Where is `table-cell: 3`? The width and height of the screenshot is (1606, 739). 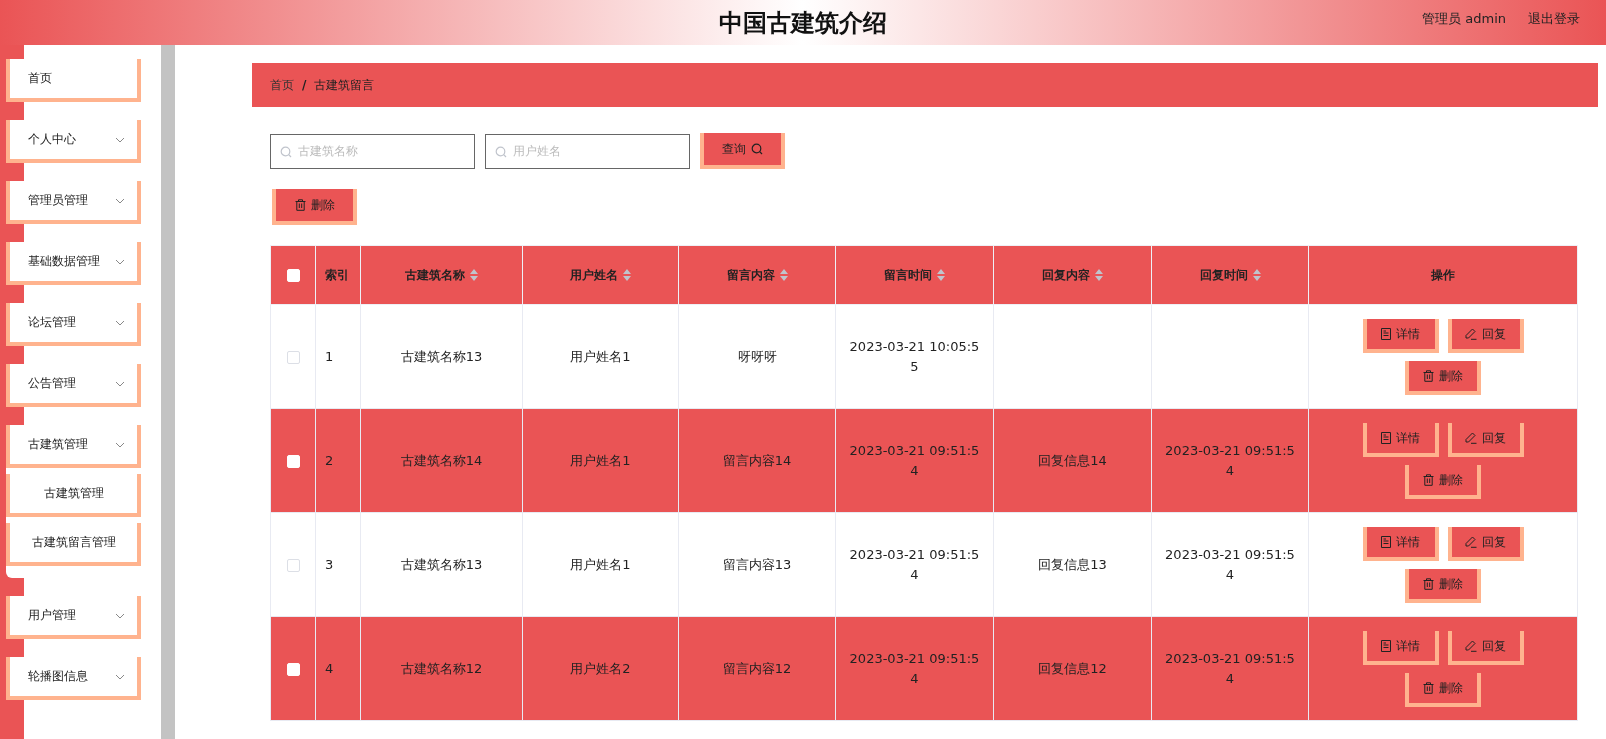
table-cell: 3 is located at coordinates (338, 564).